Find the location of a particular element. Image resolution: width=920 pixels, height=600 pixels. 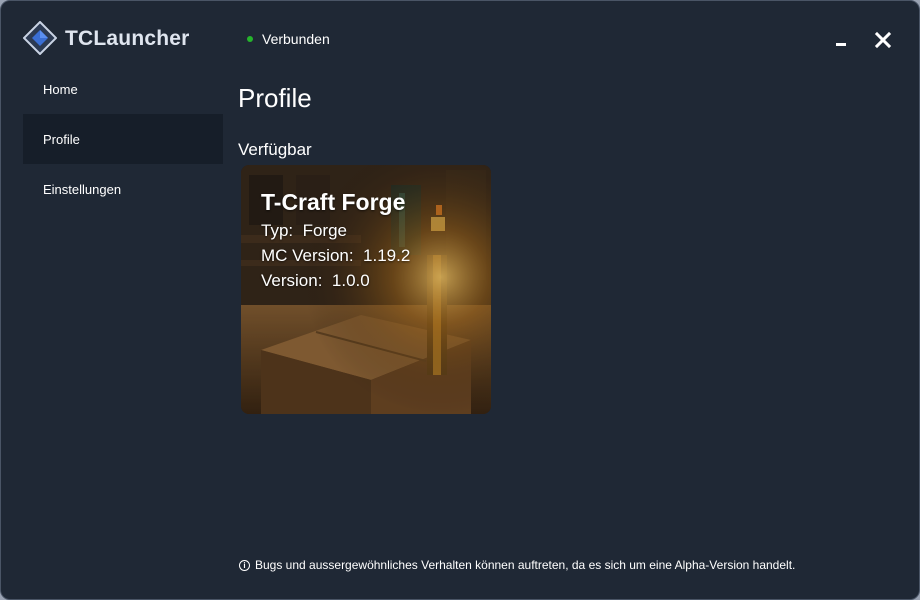

connection-status: Verbunden is located at coordinates (288, 39).